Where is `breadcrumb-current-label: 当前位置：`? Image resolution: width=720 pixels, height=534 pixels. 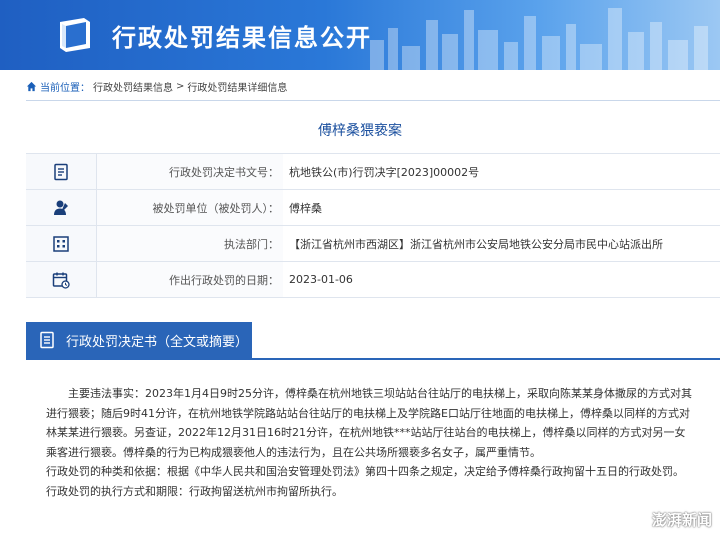 breadcrumb-current-label: 当前位置： is located at coordinates (65, 88).